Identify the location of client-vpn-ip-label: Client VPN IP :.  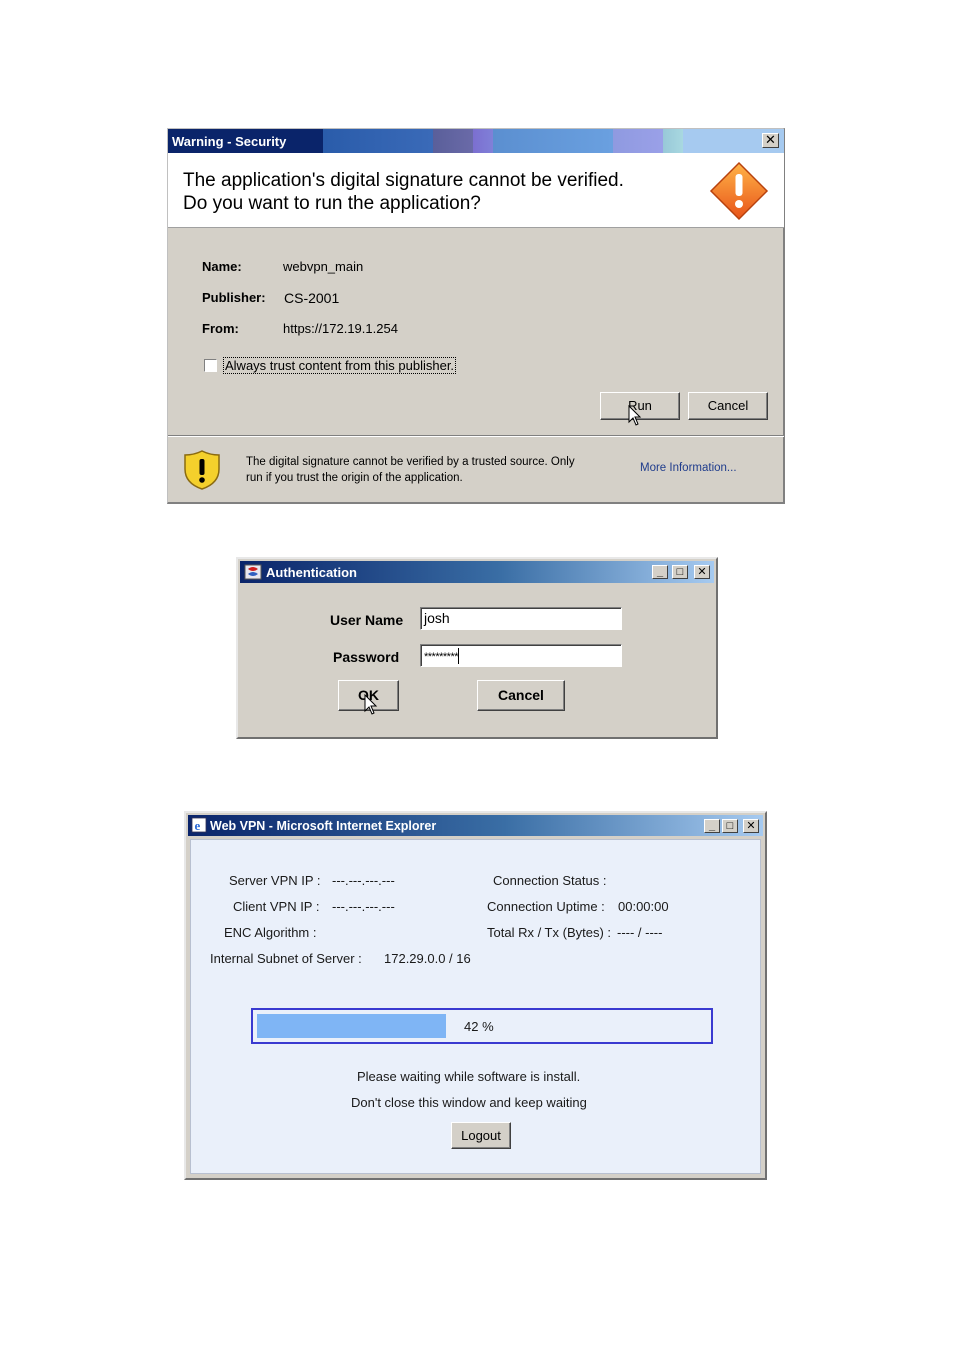
(276, 906).